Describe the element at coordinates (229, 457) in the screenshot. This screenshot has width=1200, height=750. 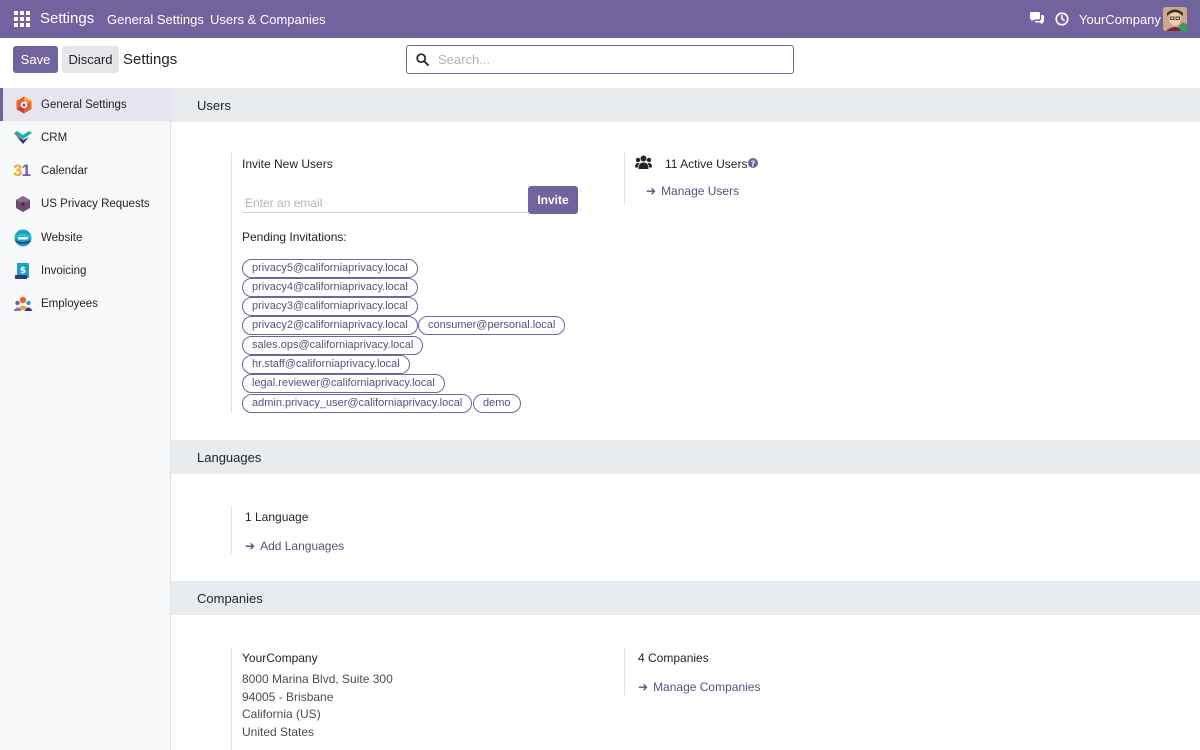
I see `section-title: Languages` at that location.